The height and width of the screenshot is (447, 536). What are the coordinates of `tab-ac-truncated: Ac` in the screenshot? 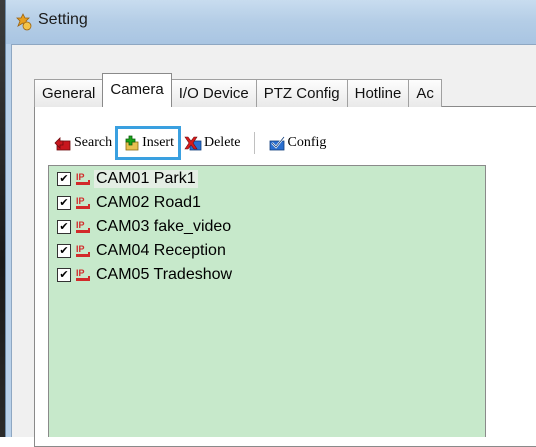 It's located at (425, 93).